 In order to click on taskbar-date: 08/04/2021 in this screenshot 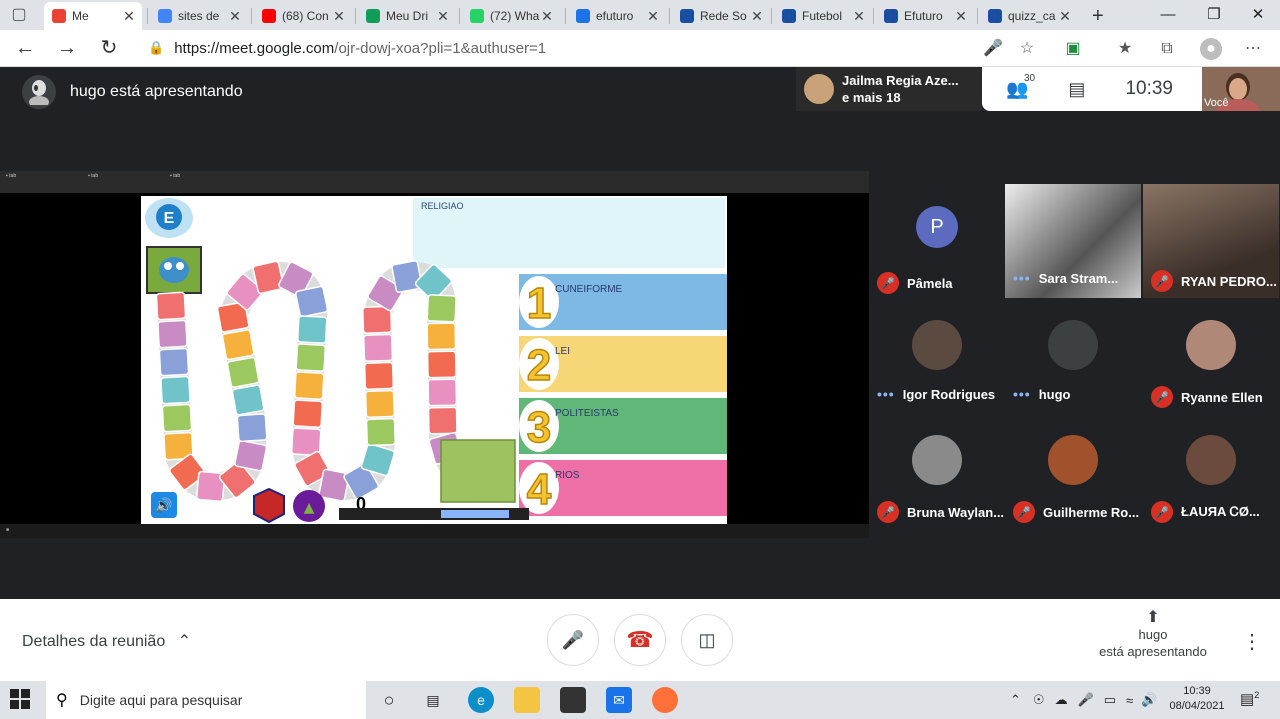, I will do `click(1197, 706)`.